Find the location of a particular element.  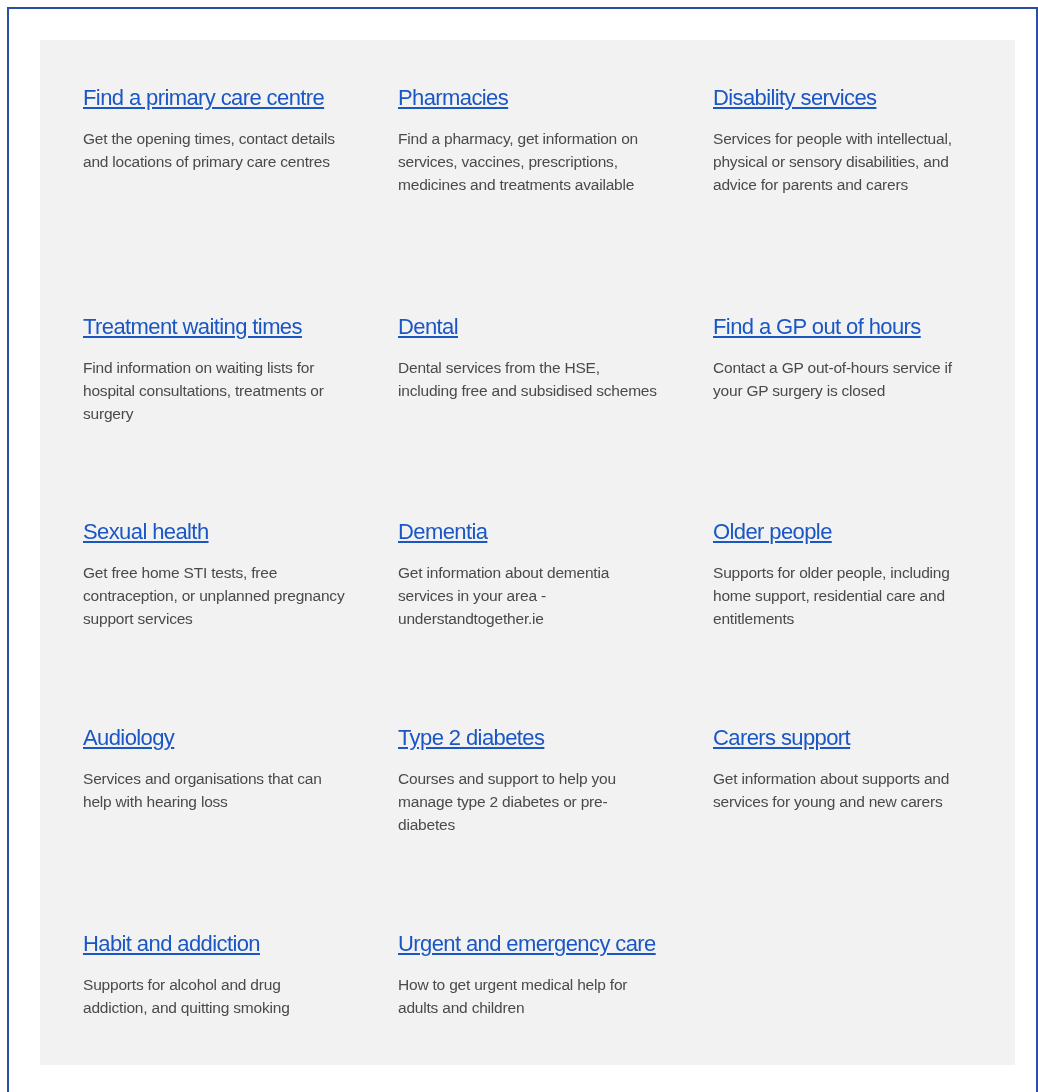

service-description: How to get urgent medical help for adults and children is located at coordinates (513, 996).